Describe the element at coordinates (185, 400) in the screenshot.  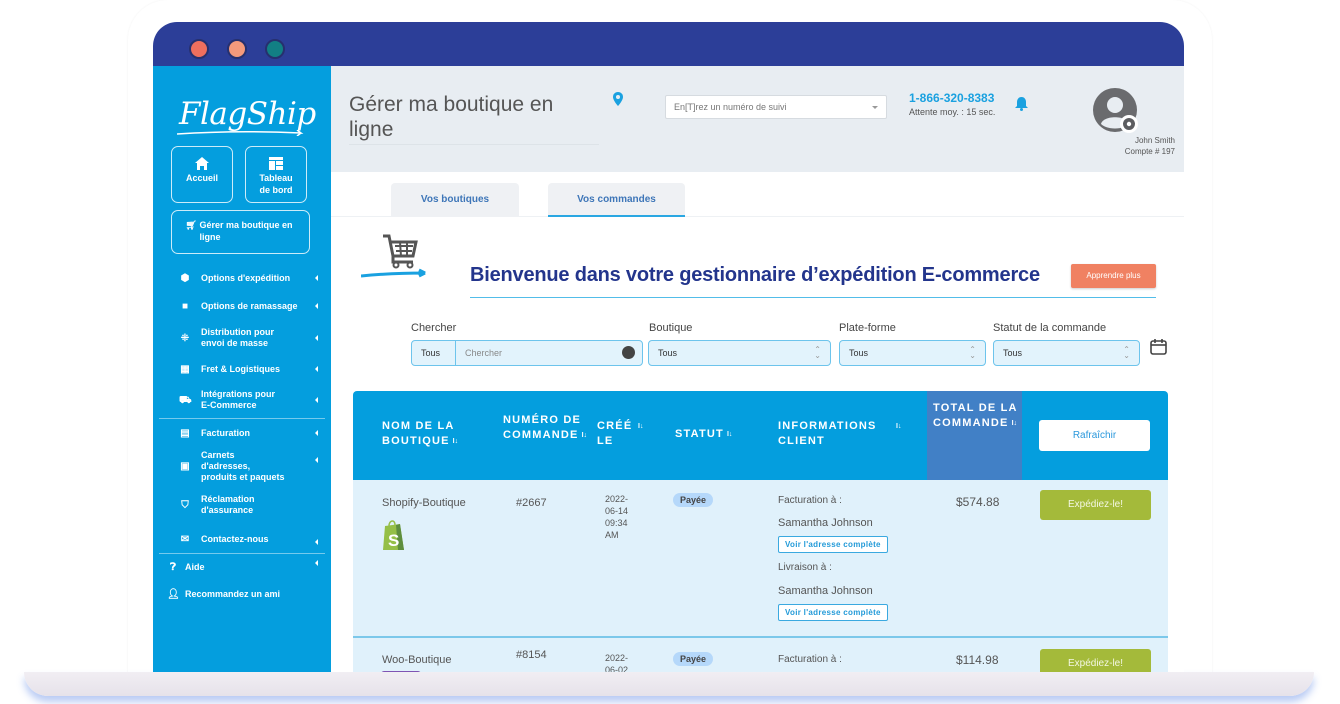
I see `cart-icon: ⛟` at that location.